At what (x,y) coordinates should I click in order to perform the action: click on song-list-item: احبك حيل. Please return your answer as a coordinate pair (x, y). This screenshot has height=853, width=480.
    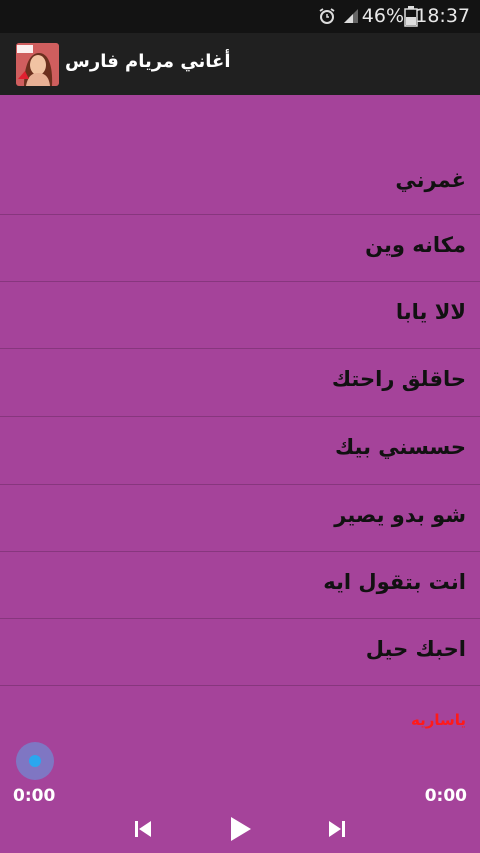
    Looking at the image, I should click on (240, 652).